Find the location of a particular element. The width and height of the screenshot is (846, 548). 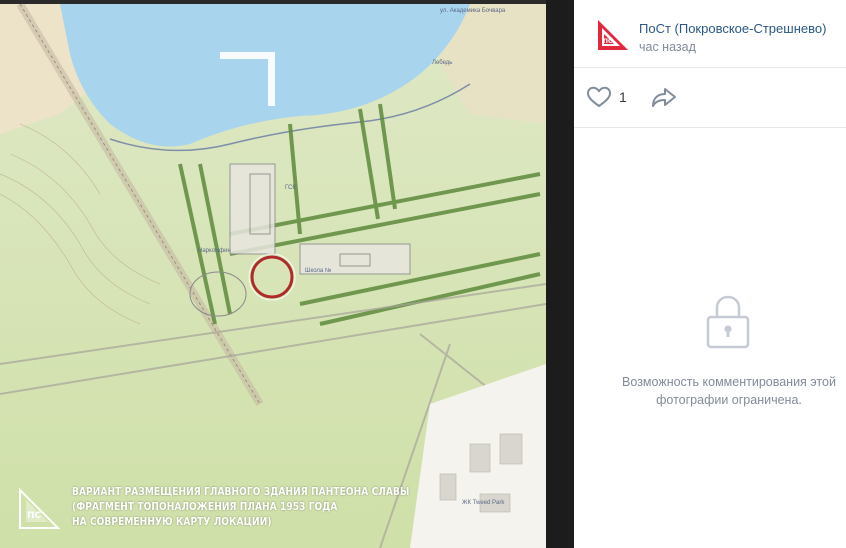

post-actions: 1 is located at coordinates (710, 98).